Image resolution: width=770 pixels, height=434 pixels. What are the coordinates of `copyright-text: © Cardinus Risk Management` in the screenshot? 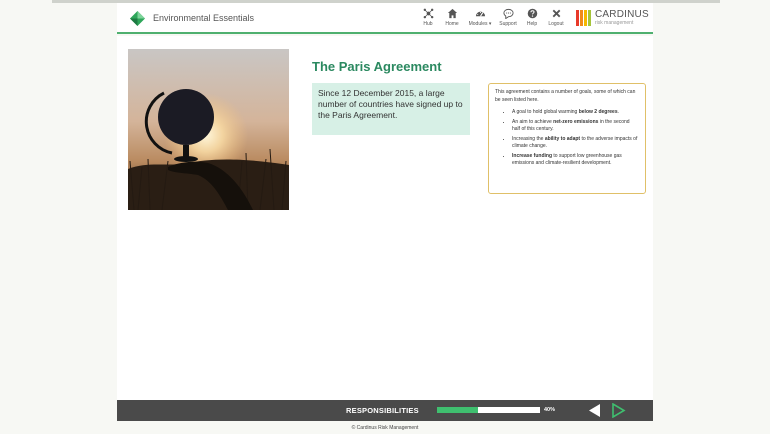 It's located at (385, 428).